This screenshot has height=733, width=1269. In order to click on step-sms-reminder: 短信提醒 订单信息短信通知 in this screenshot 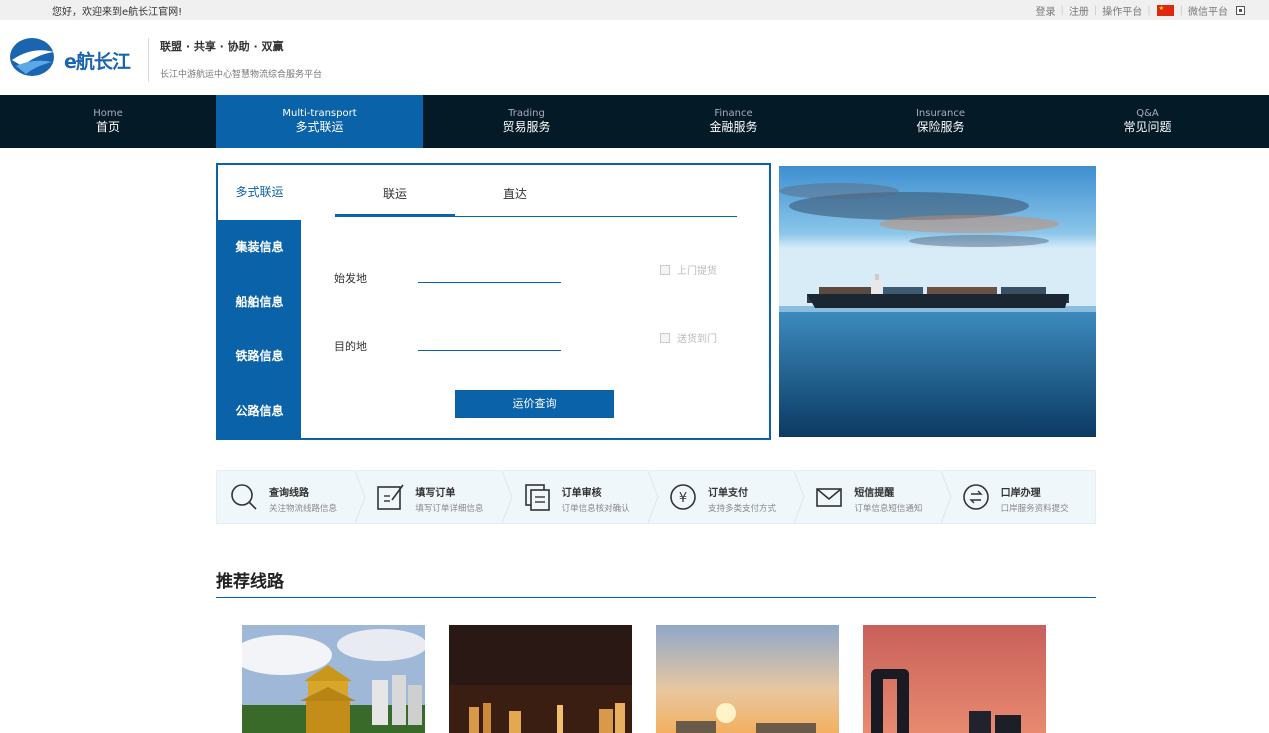, I will do `click(877, 497)`.